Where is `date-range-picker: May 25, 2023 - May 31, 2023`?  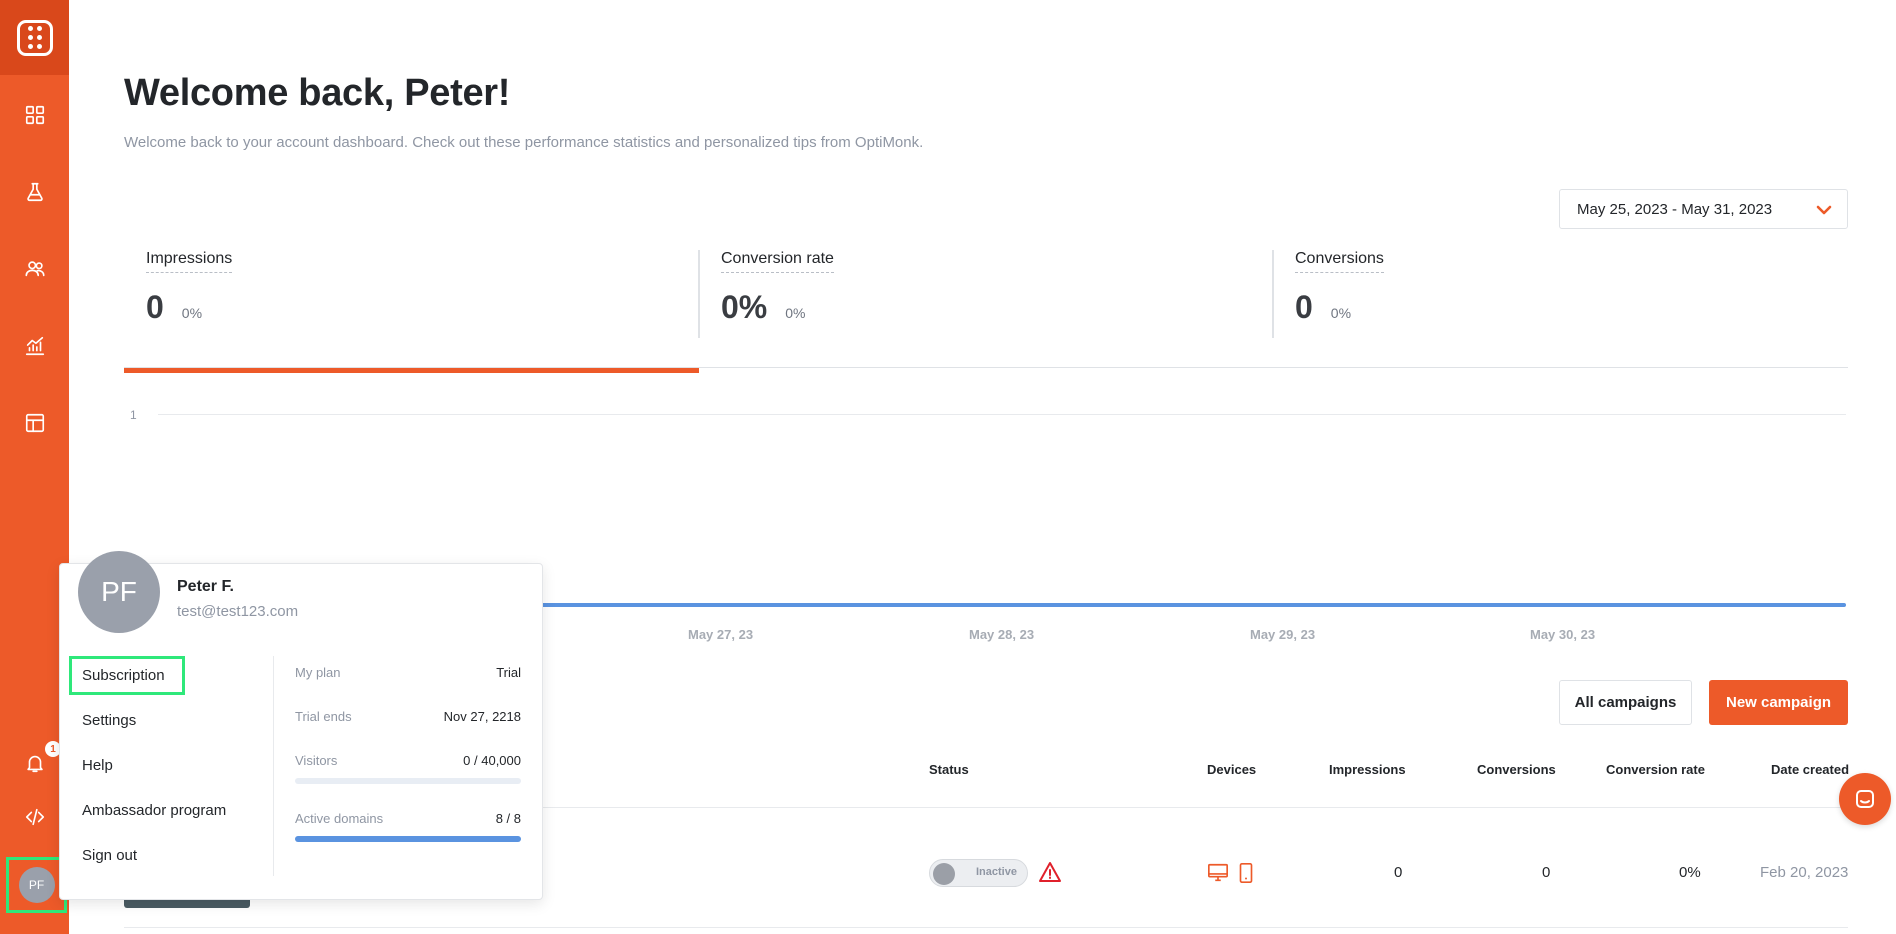
date-range-picker: May 25, 2023 - May 31, 2023 is located at coordinates (1703, 209).